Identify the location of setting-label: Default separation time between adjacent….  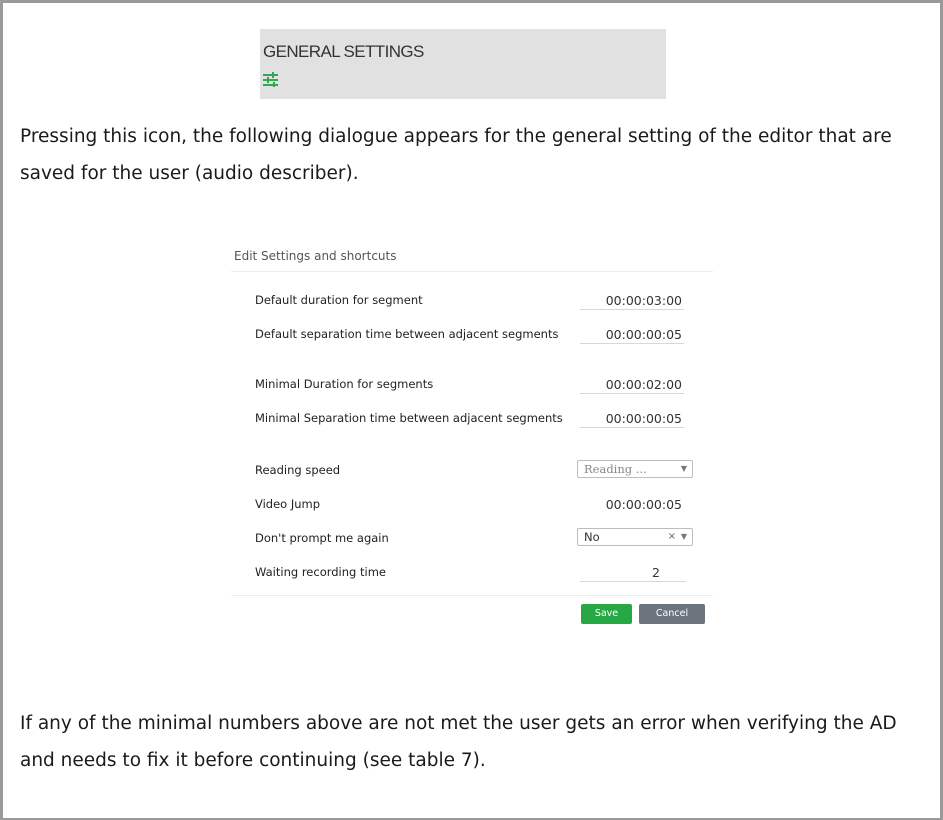
(407, 334).